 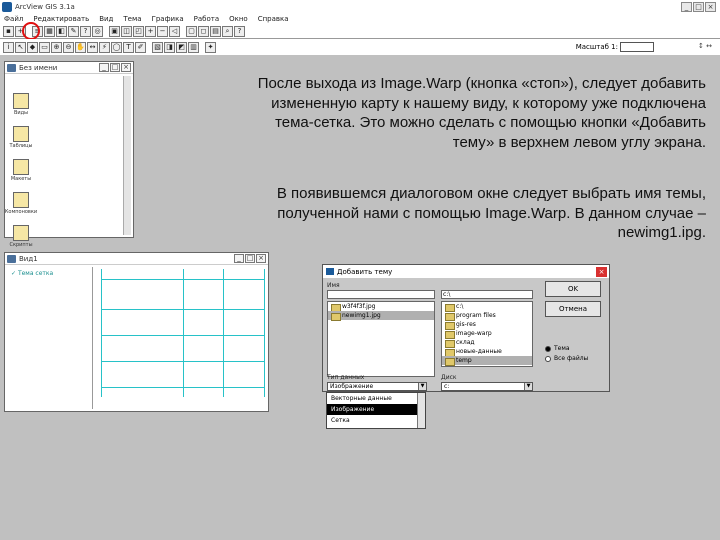 What do you see at coordinates (548, 348) in the screenshot?
I see `radio-on-icon` at bounding box center [548, 348].